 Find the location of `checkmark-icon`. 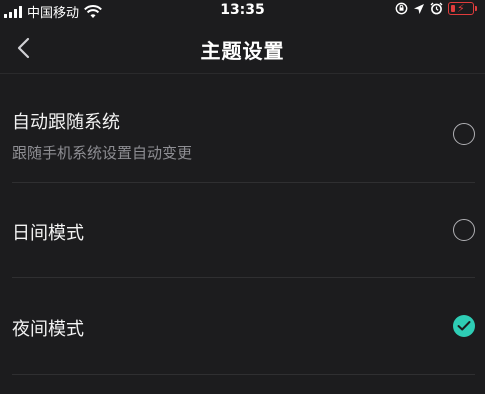

checkmark-icon is located at coordinates (464, 326).